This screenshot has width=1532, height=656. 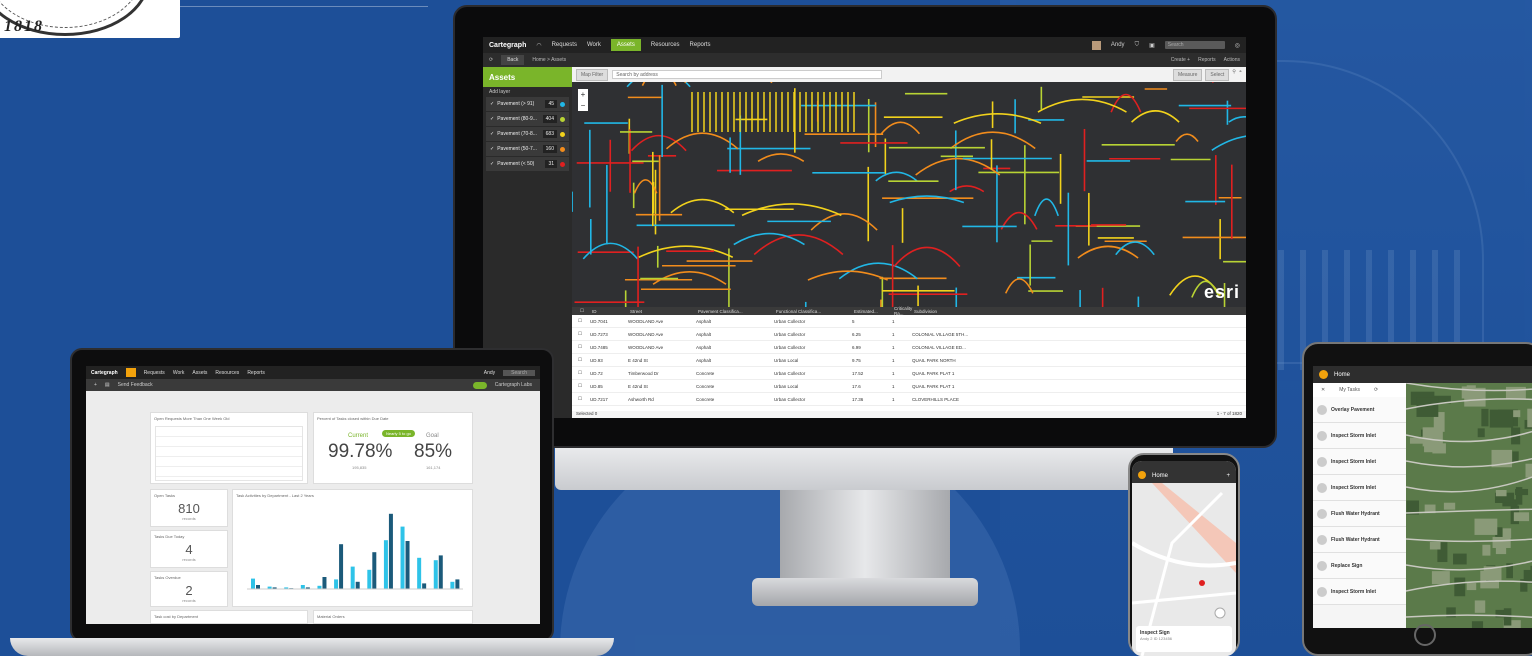 I want to click on reports-button: Reports, so click(x=1207, y=60).